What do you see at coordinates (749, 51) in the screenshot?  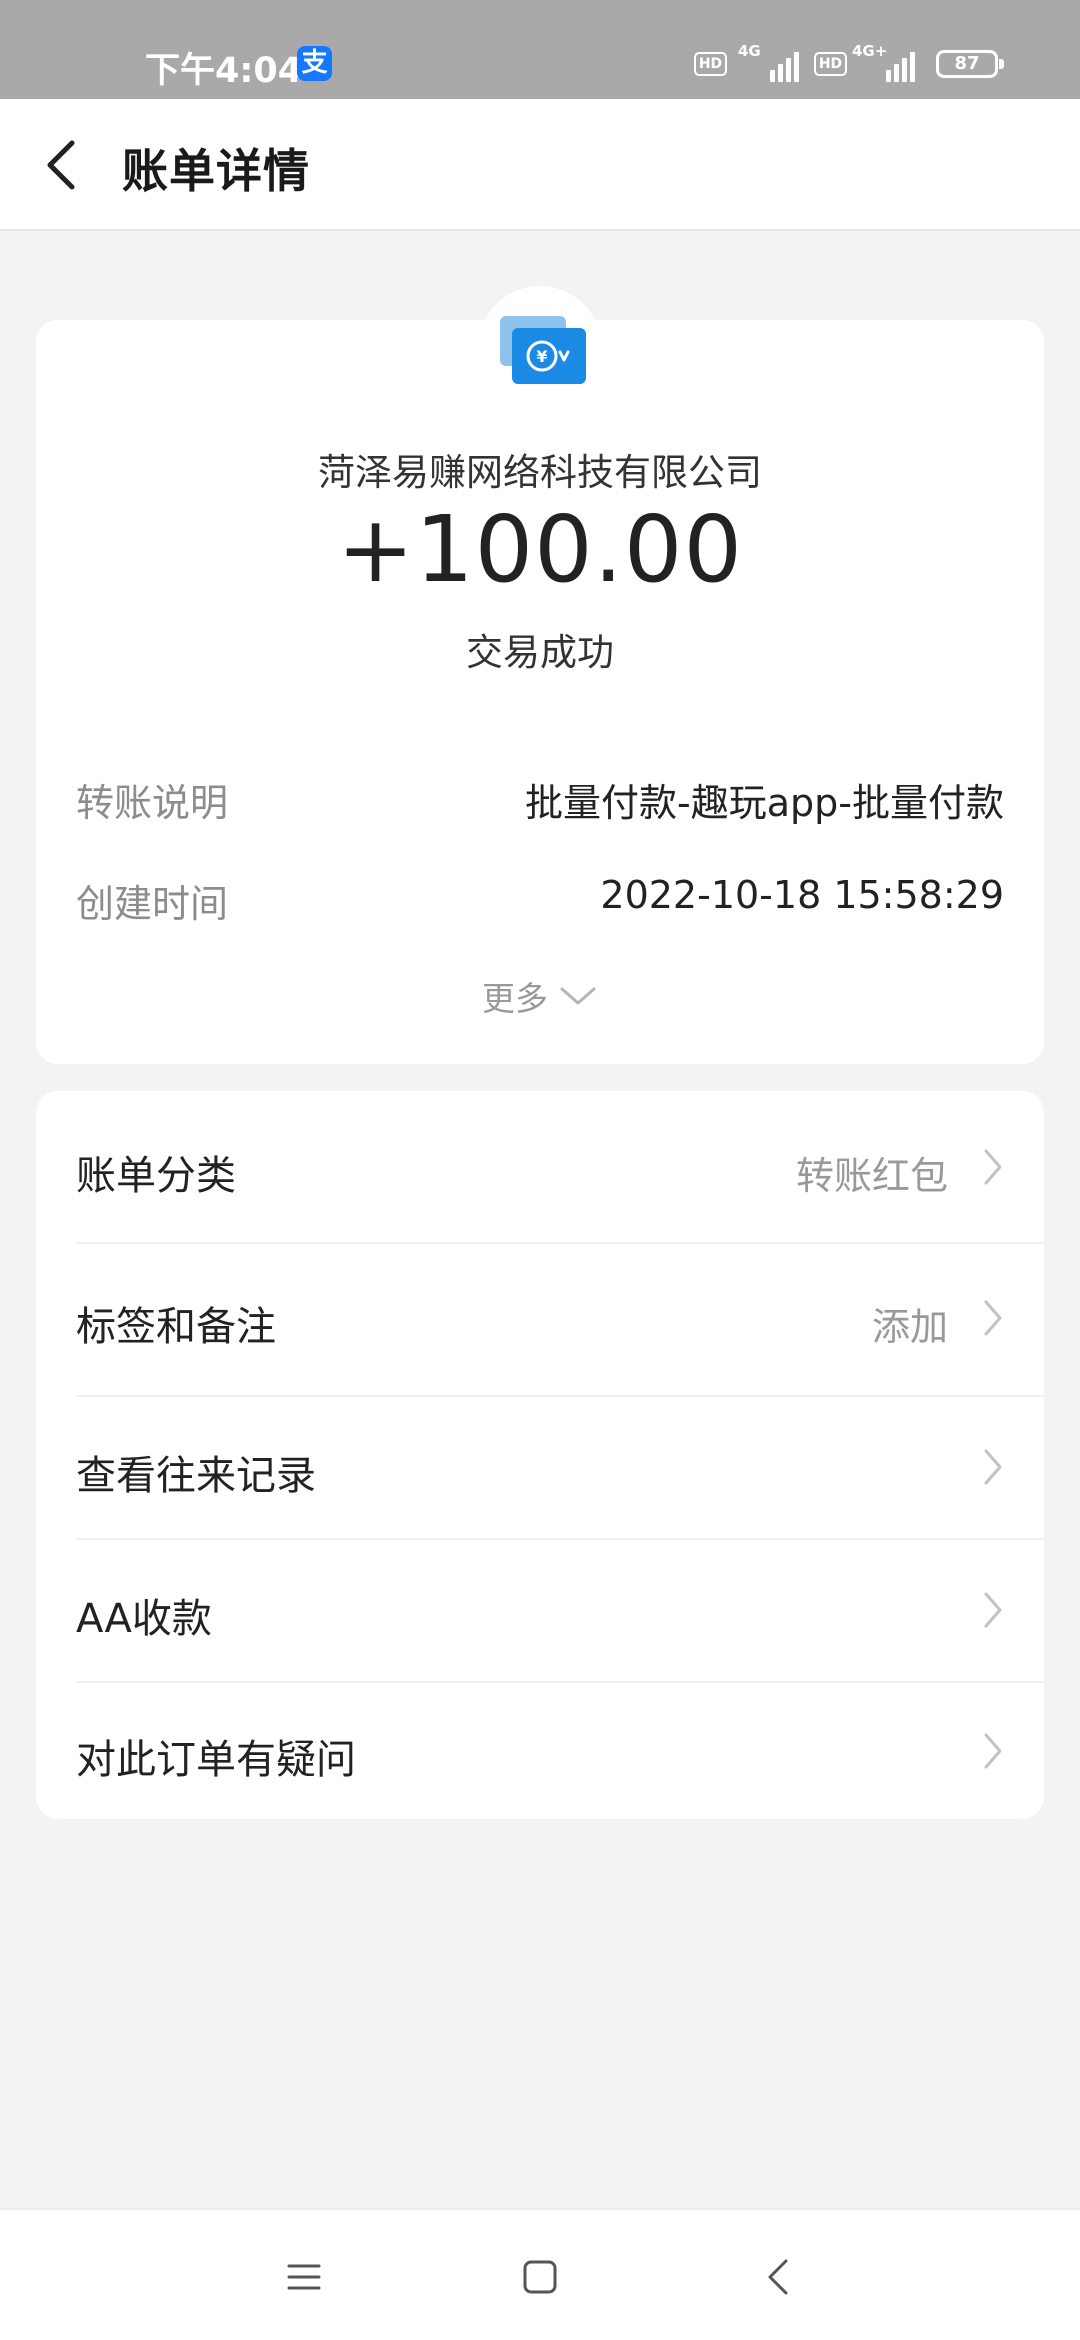 I see `network-type: 4G` at bounding box center [749, 51].